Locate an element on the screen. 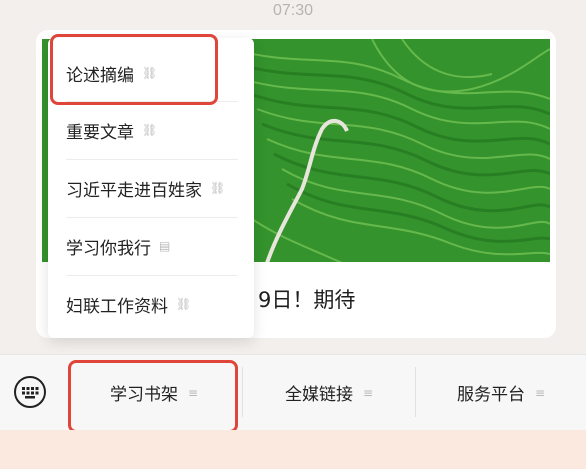 This screenshot has height=469, width=586. article-headline: 9日！期待 is located at coordinates (306, 299).